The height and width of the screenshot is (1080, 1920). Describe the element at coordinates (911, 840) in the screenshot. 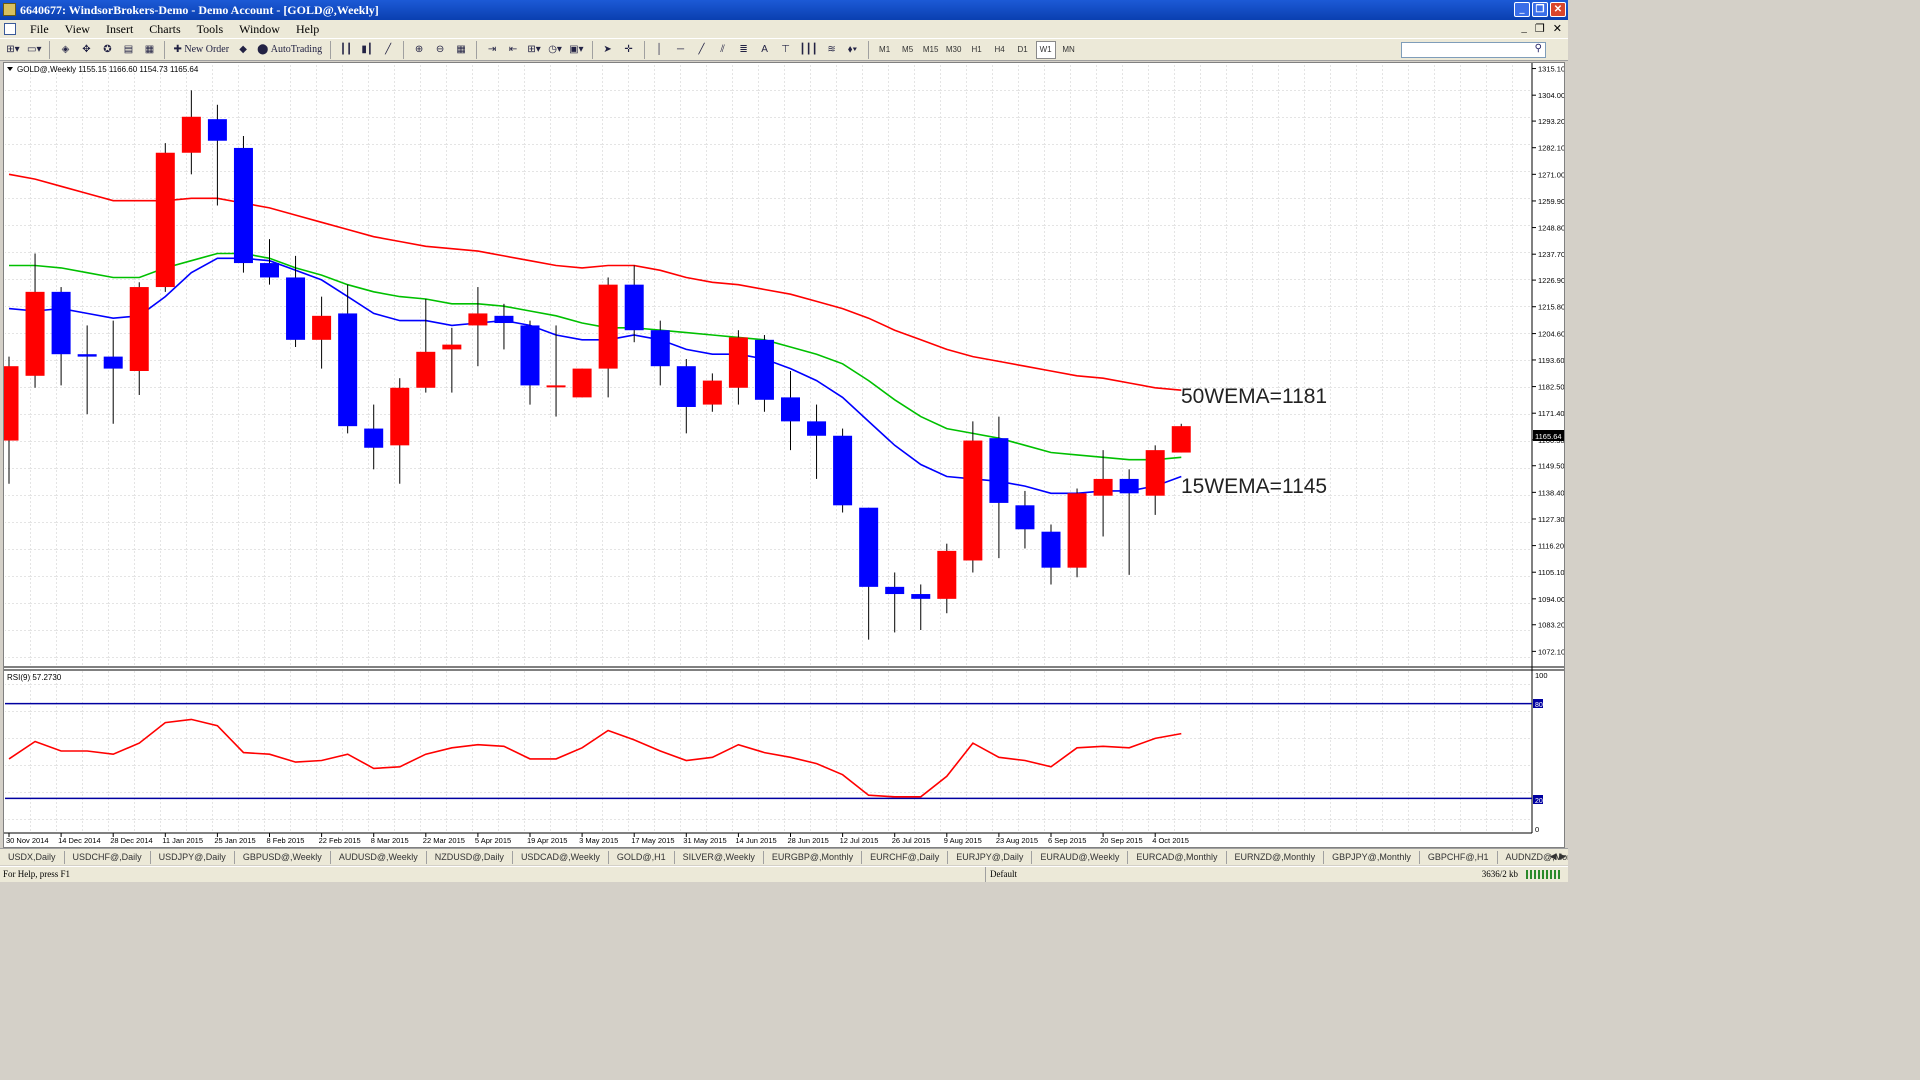

I see `date-tick-label: 26 Jul 2015` at that location.